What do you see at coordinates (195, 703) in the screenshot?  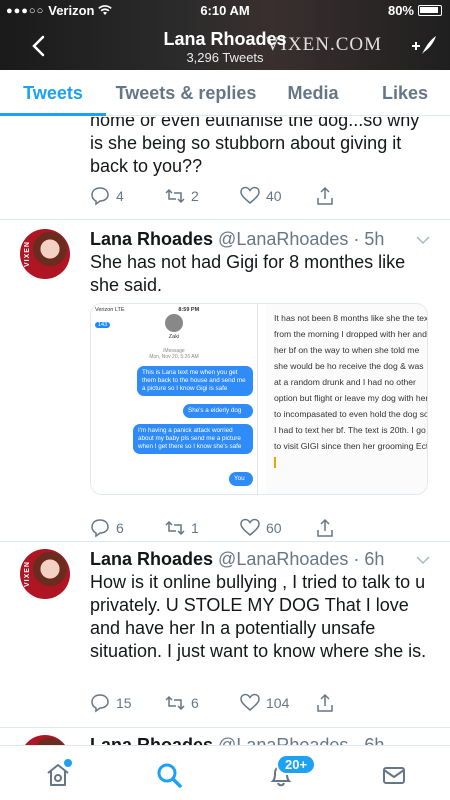 I see `retweet-count: 6` at bounding box center [195, 703].